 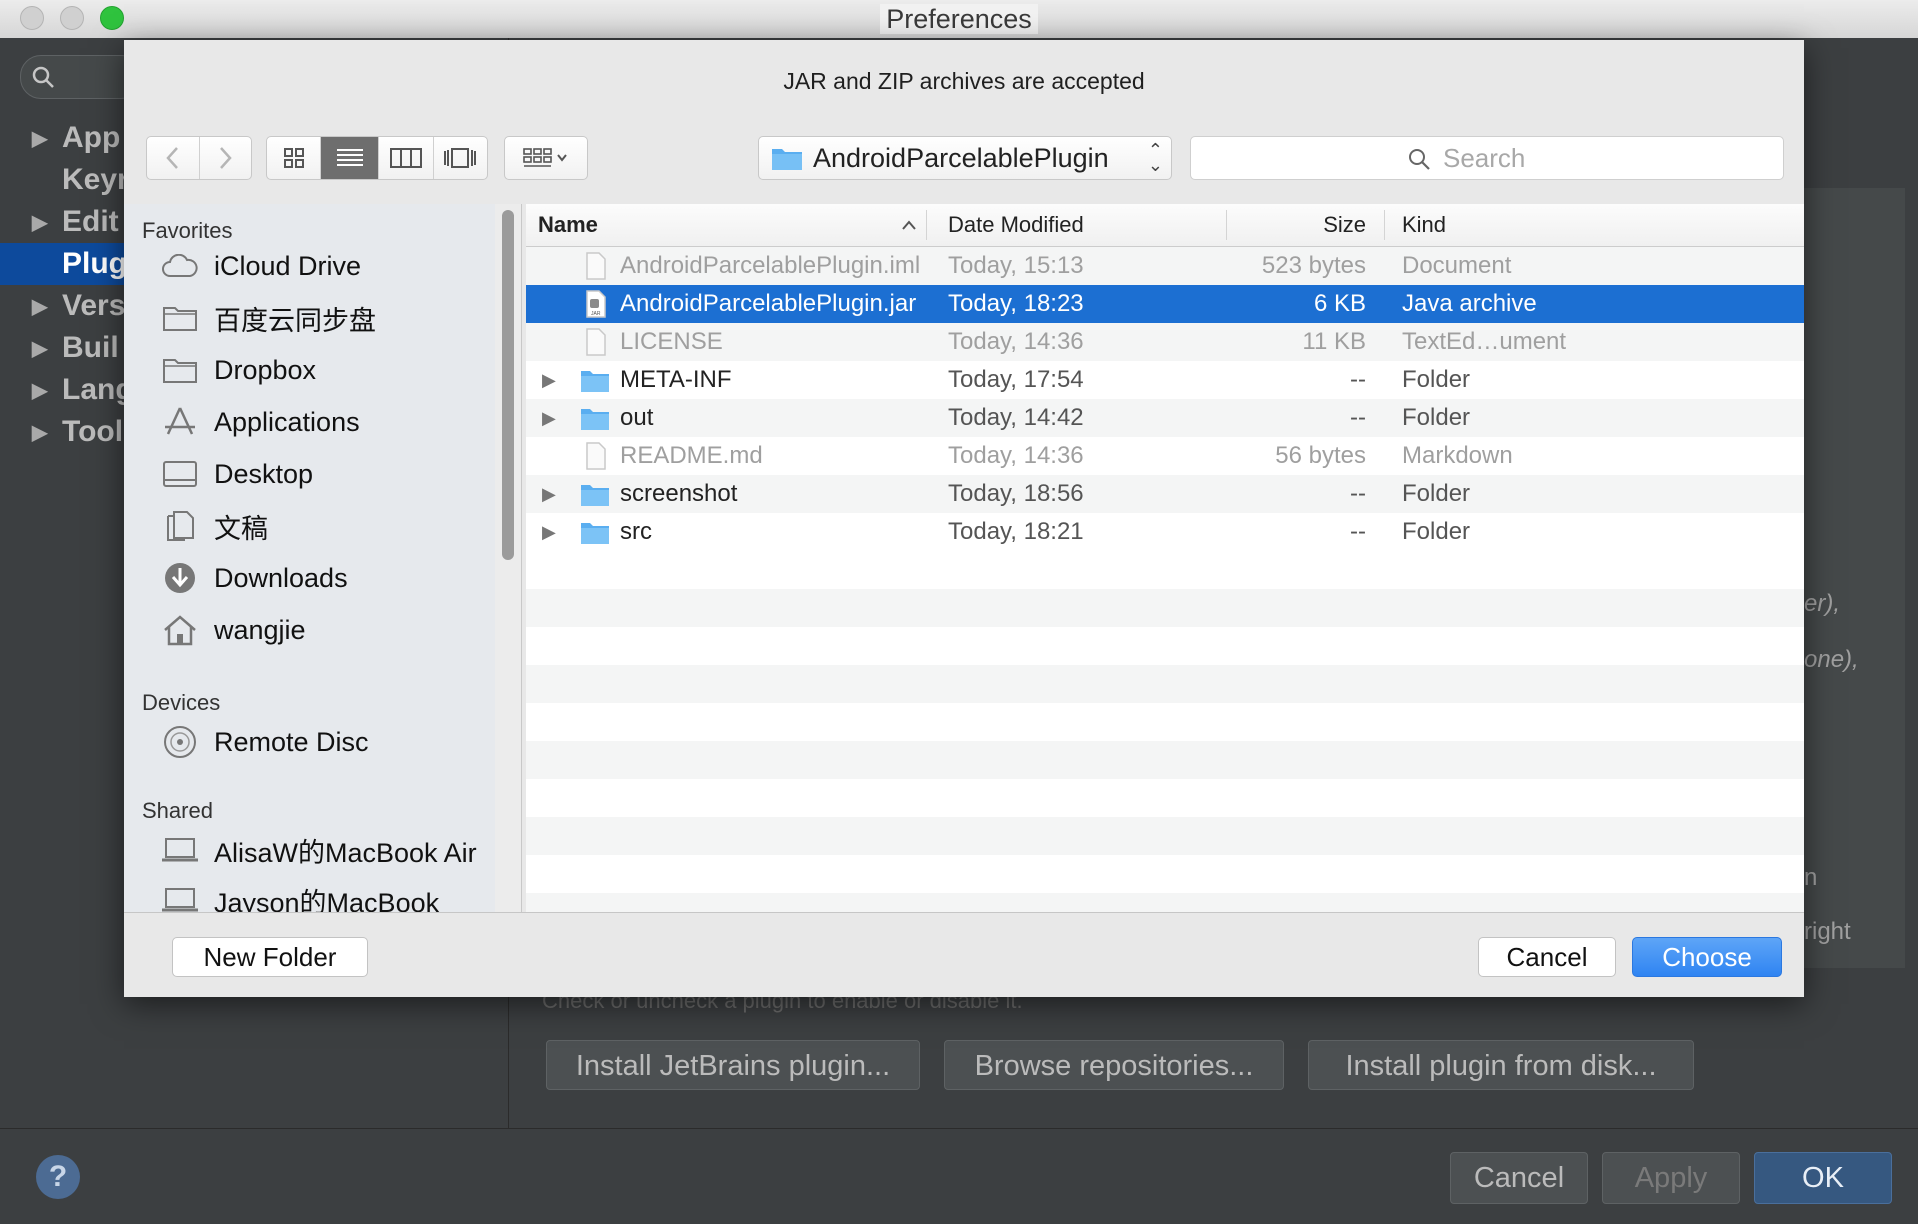 I want to click on preferences-cancel-button: Cancel, so click(x=1519, y=1178).